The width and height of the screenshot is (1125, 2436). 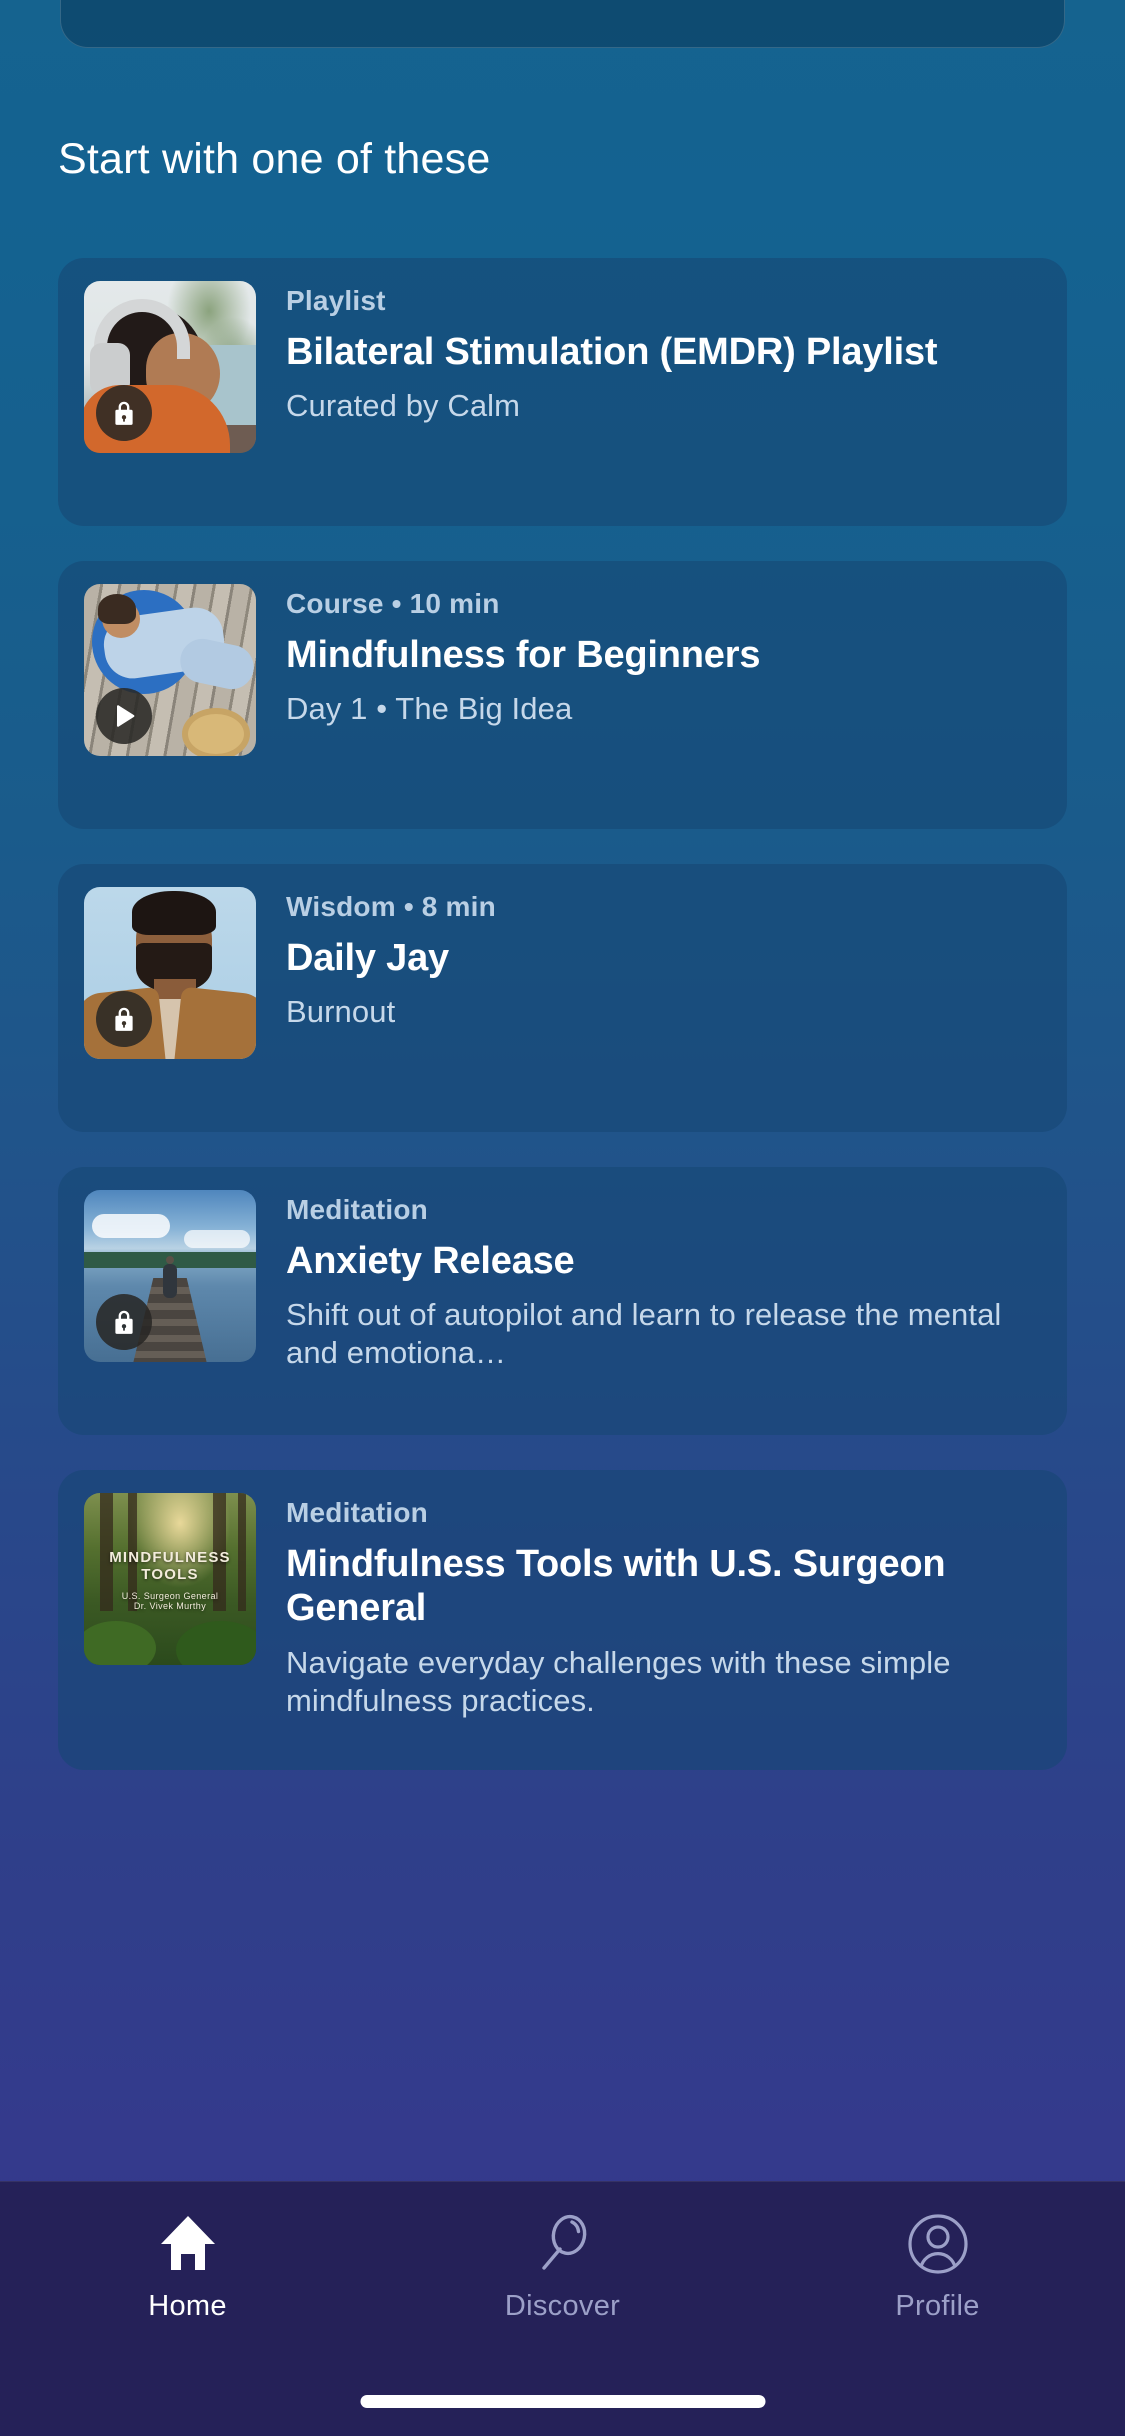 What do you see at coordinates (124, 716) in the screenshot?
I see `play-icon` at bounding box center [124, 716].